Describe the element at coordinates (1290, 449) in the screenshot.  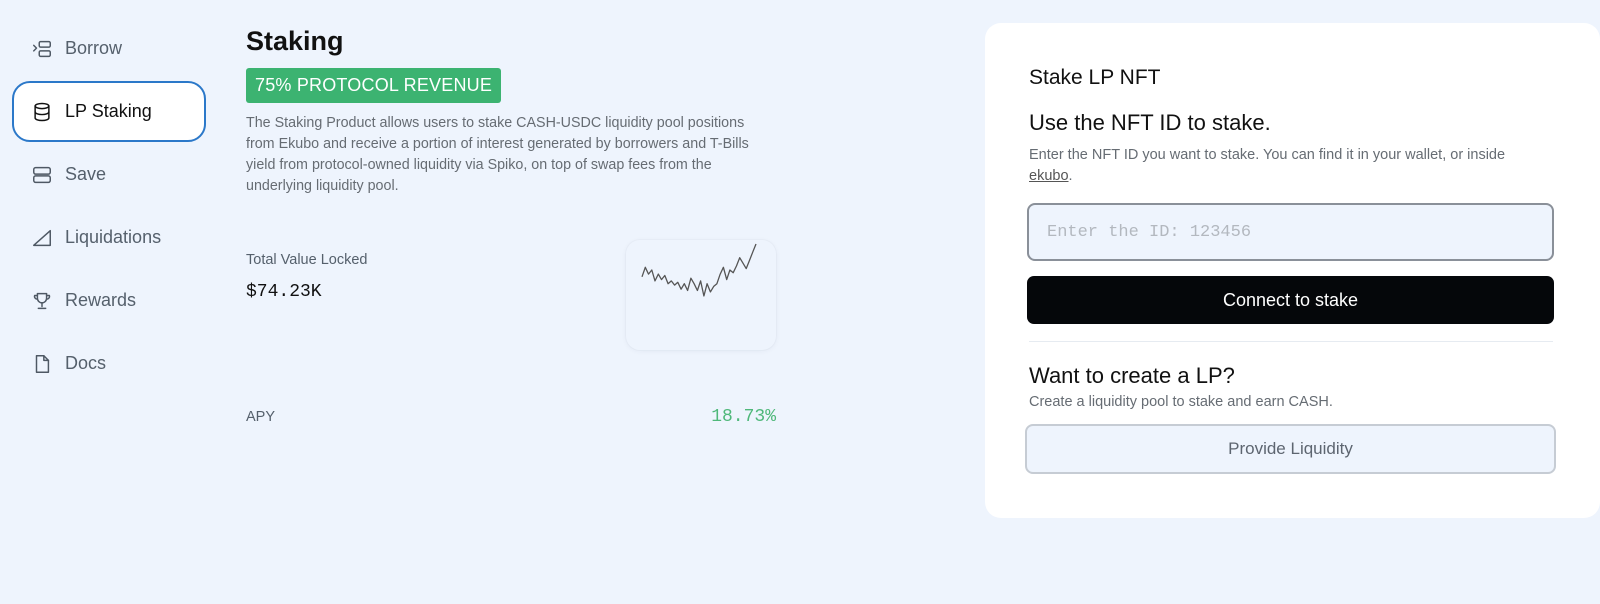
I see `provide-liquidity-button: Provide Liquidity` at that location.